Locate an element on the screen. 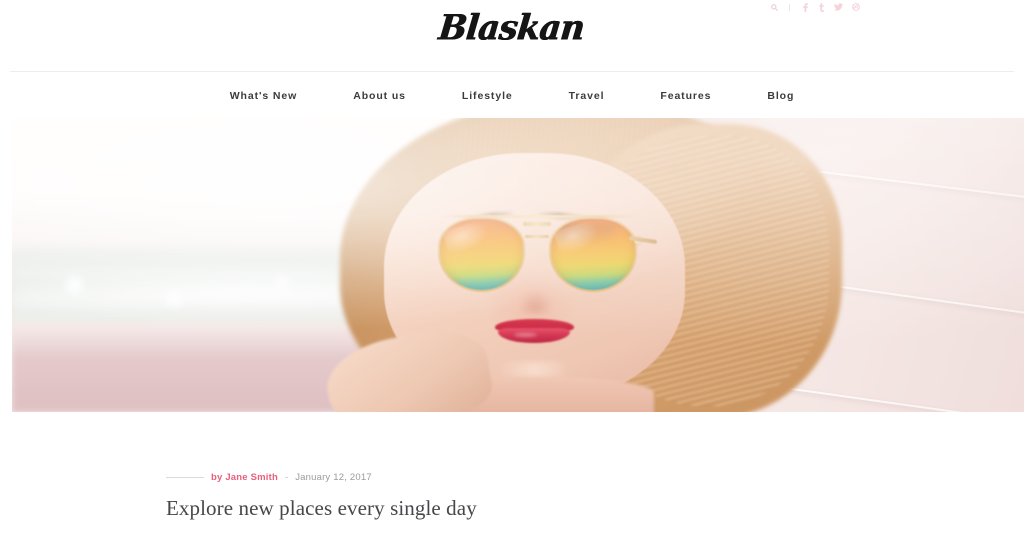 The image size is (1024, 535). article-author: by Jane Smith is located at coordinates (244, 477).